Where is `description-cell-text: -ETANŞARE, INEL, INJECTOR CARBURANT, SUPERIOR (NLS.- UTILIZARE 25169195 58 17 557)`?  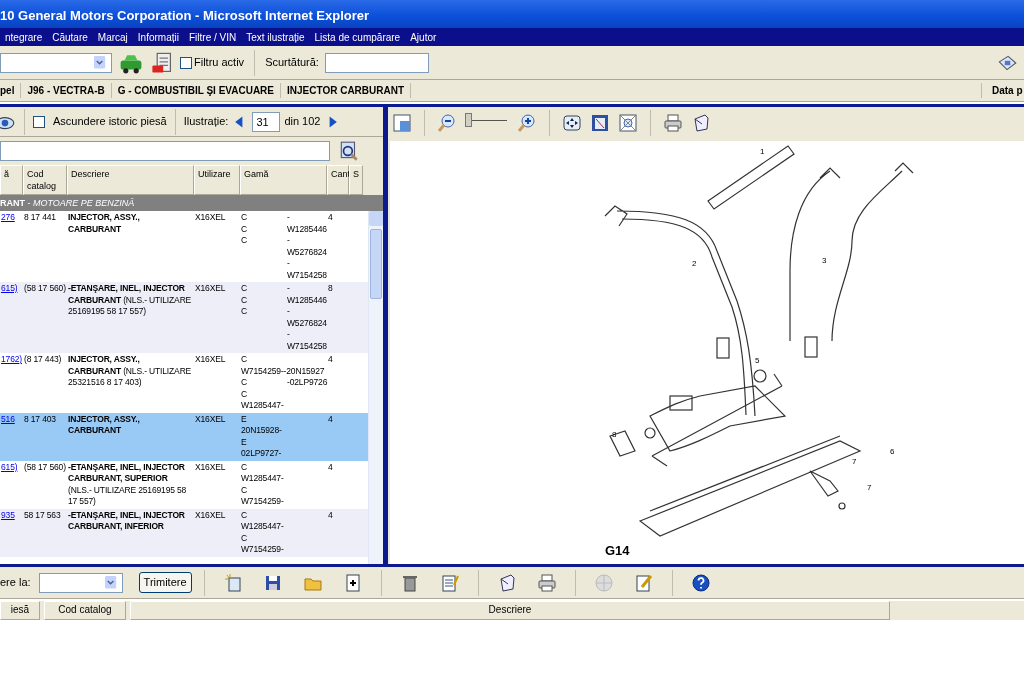
description-cell-text: -ETANŞARE, INEL, INJECTOR CARBURANT, SUPERIOR (NLS.- UTILIZARE 25169195 58 17 557) is located at coordinates (127, 484).